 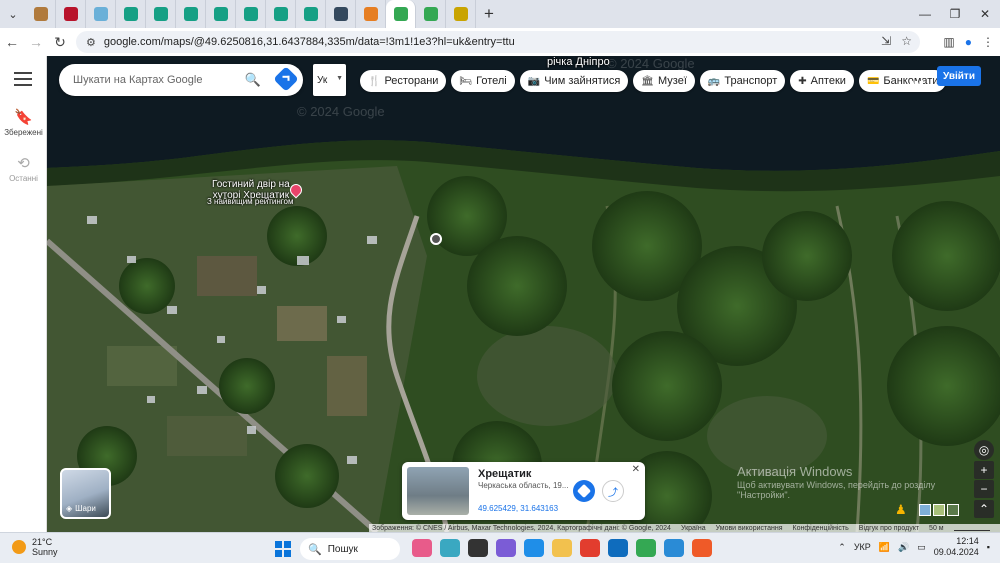 What do you see at coordinates (984, 450) in the screenshot?
I see `my-location-icon: ◎` at bounding box center [984, 450].